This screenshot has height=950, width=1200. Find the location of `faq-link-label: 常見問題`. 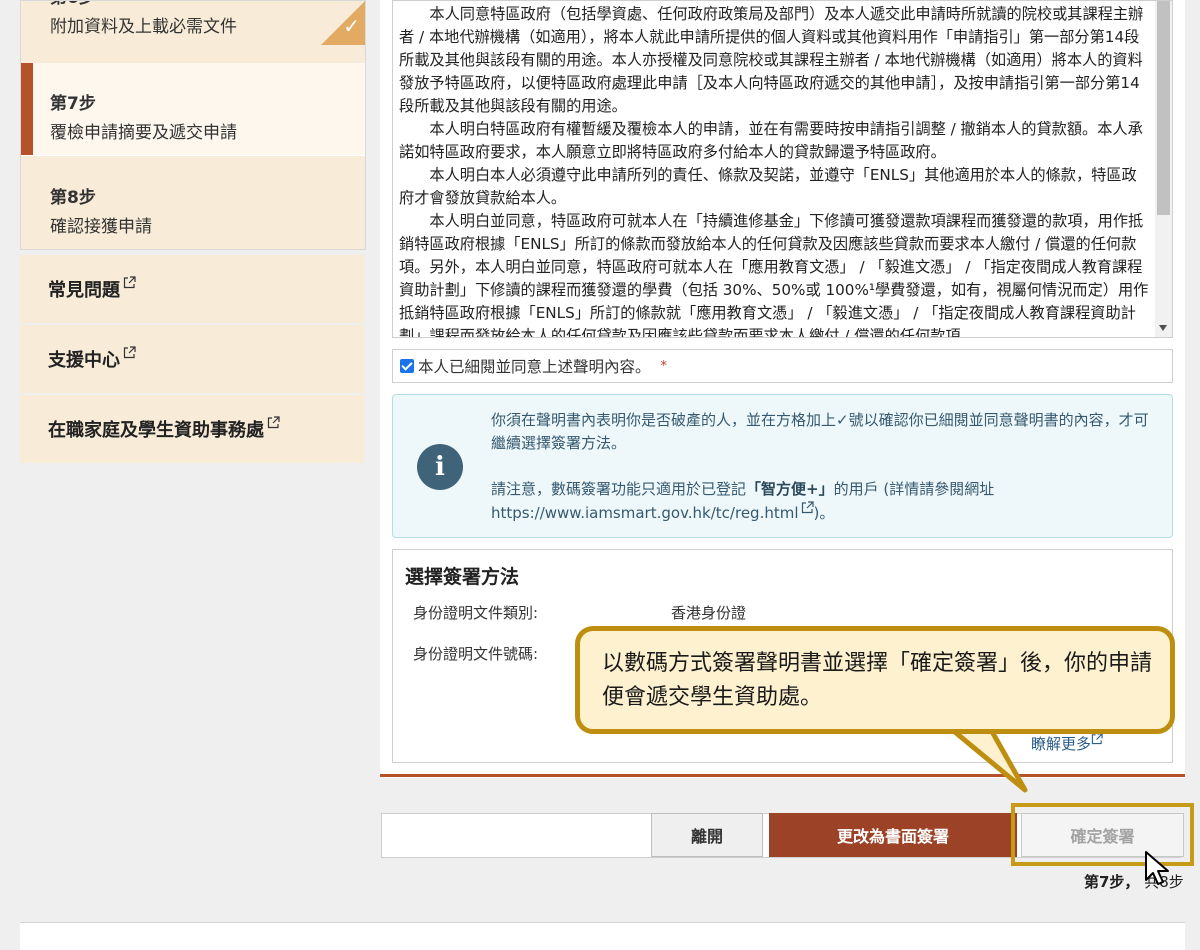

faq-link-label: 常見問題 is located at coordinates (84, 290).